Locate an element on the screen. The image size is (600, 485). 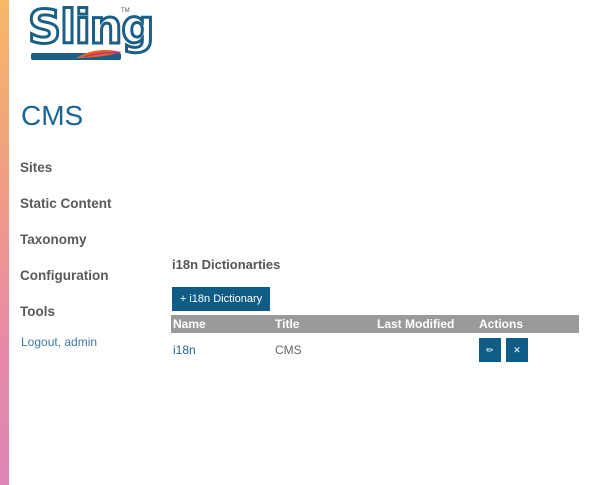
column-header-title: Title is located at coordinates (324, 324).